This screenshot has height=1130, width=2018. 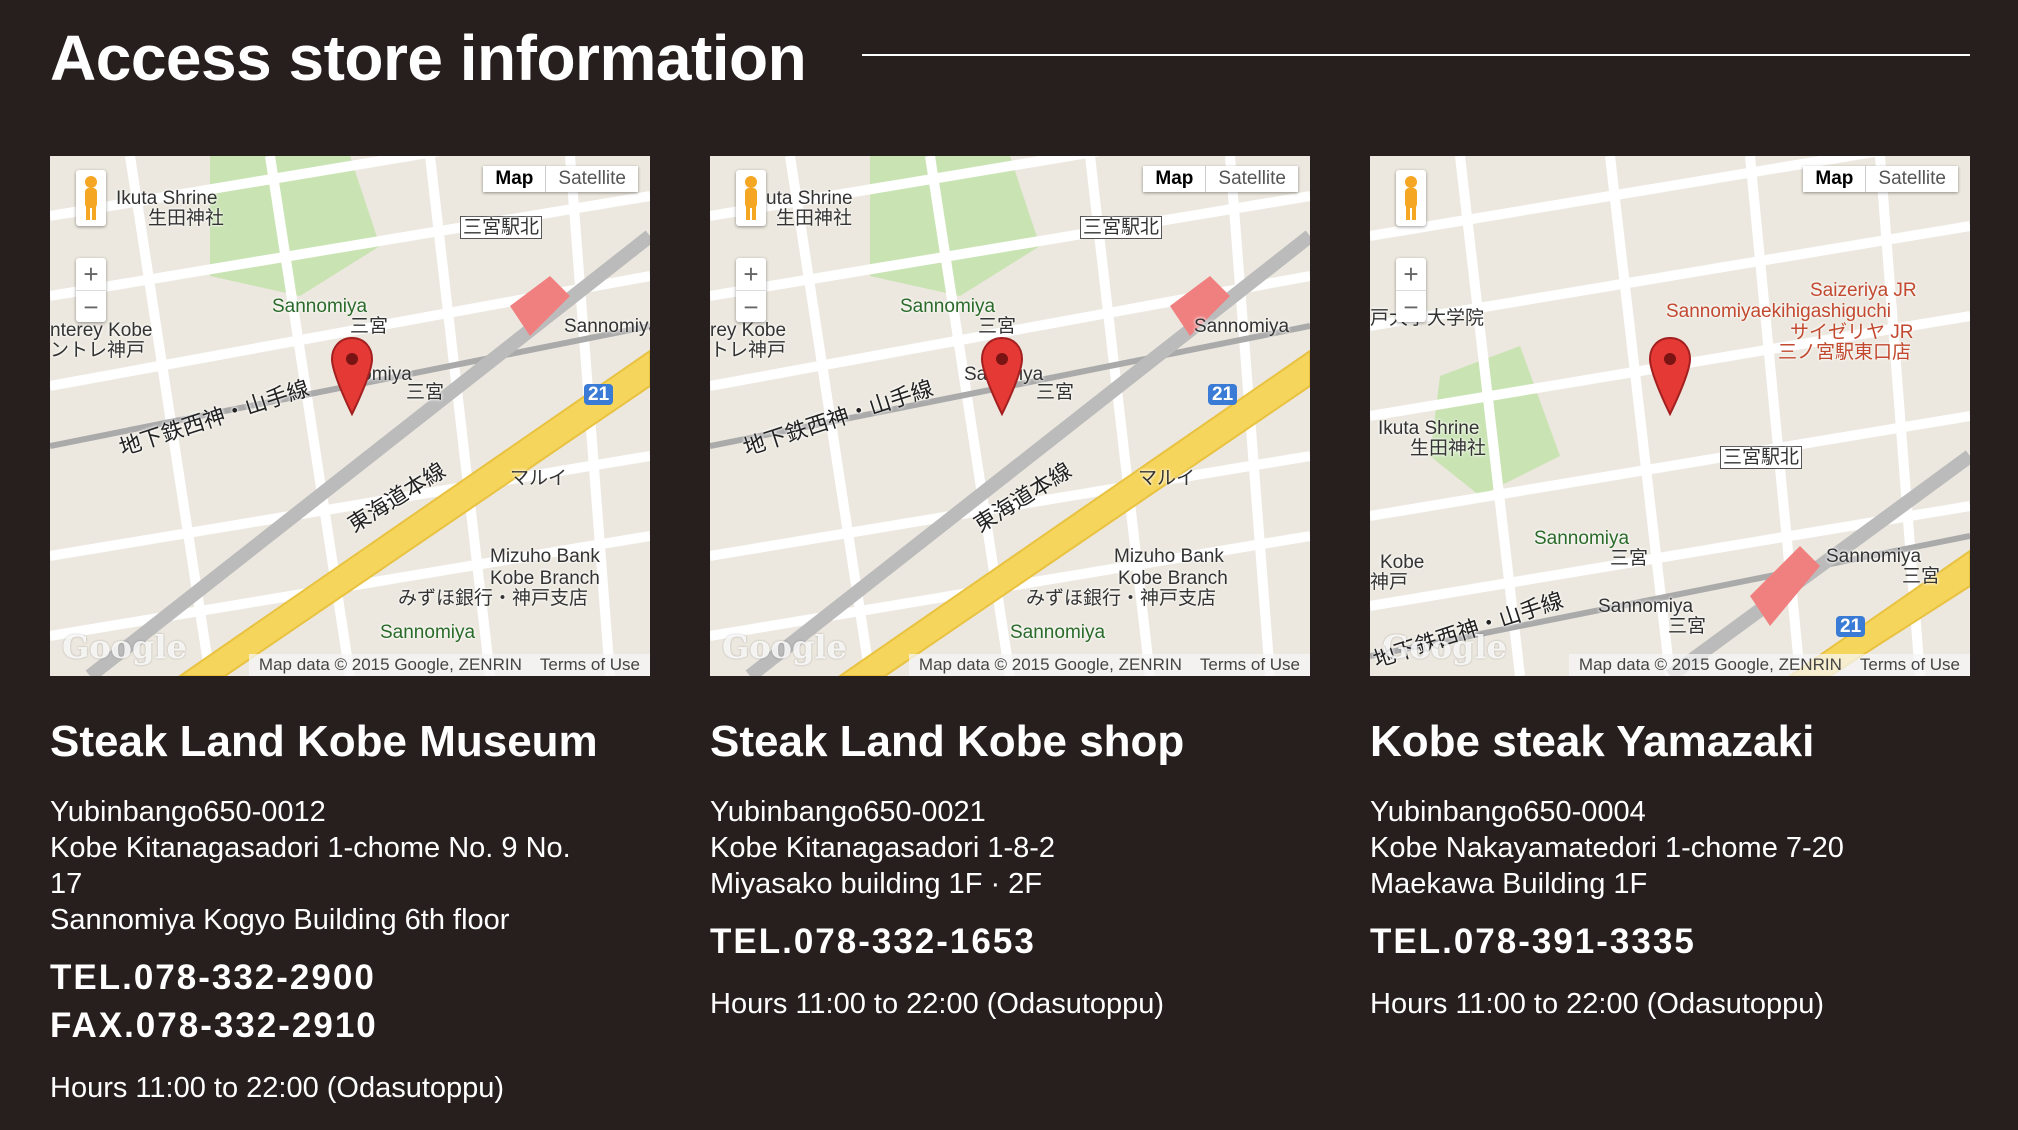 I want to click on map-label: rey Kobe, so click(x=748, y=330).